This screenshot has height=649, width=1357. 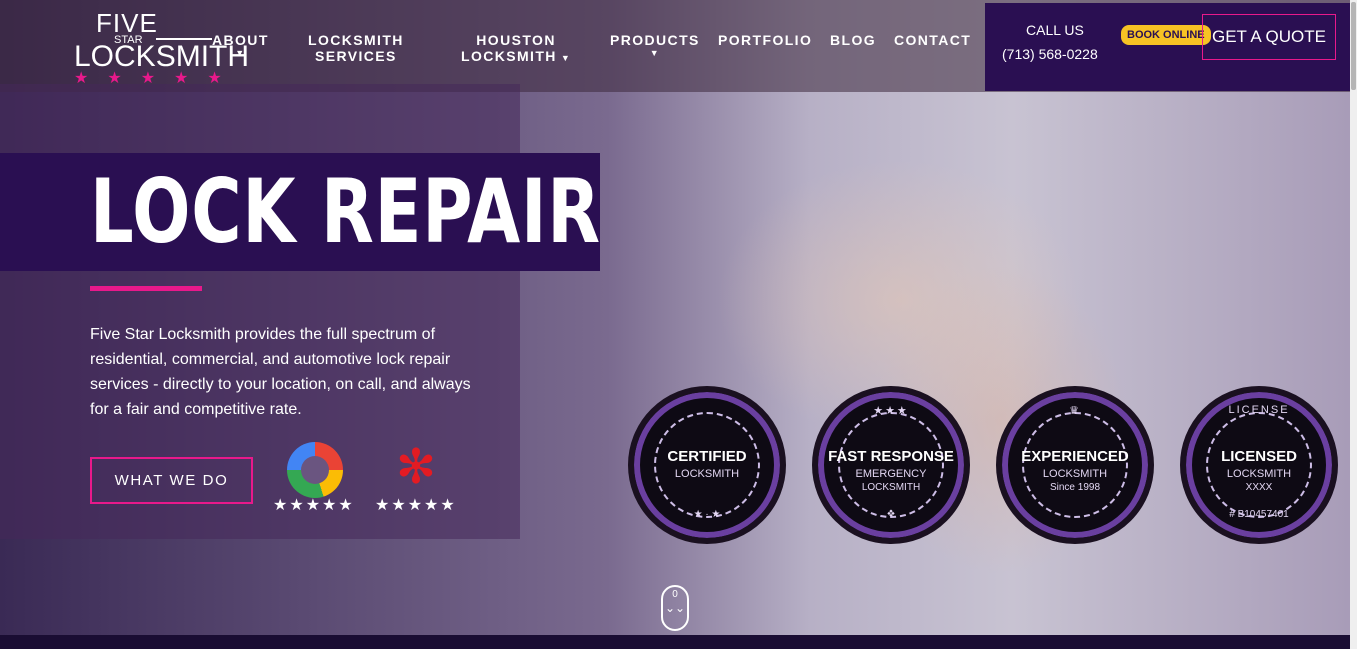 What do you see at coordinates (707, 456) in the screenshot?
I see `badge-line-1: CERTIFIED` at bounding box center [707, 456].